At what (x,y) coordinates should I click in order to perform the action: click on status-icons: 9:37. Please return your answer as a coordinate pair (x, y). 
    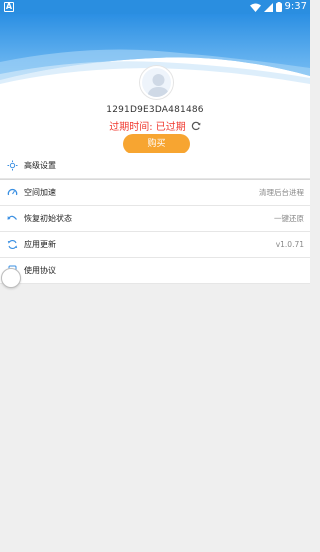
    Looking at the image, I should click on (278, 7).